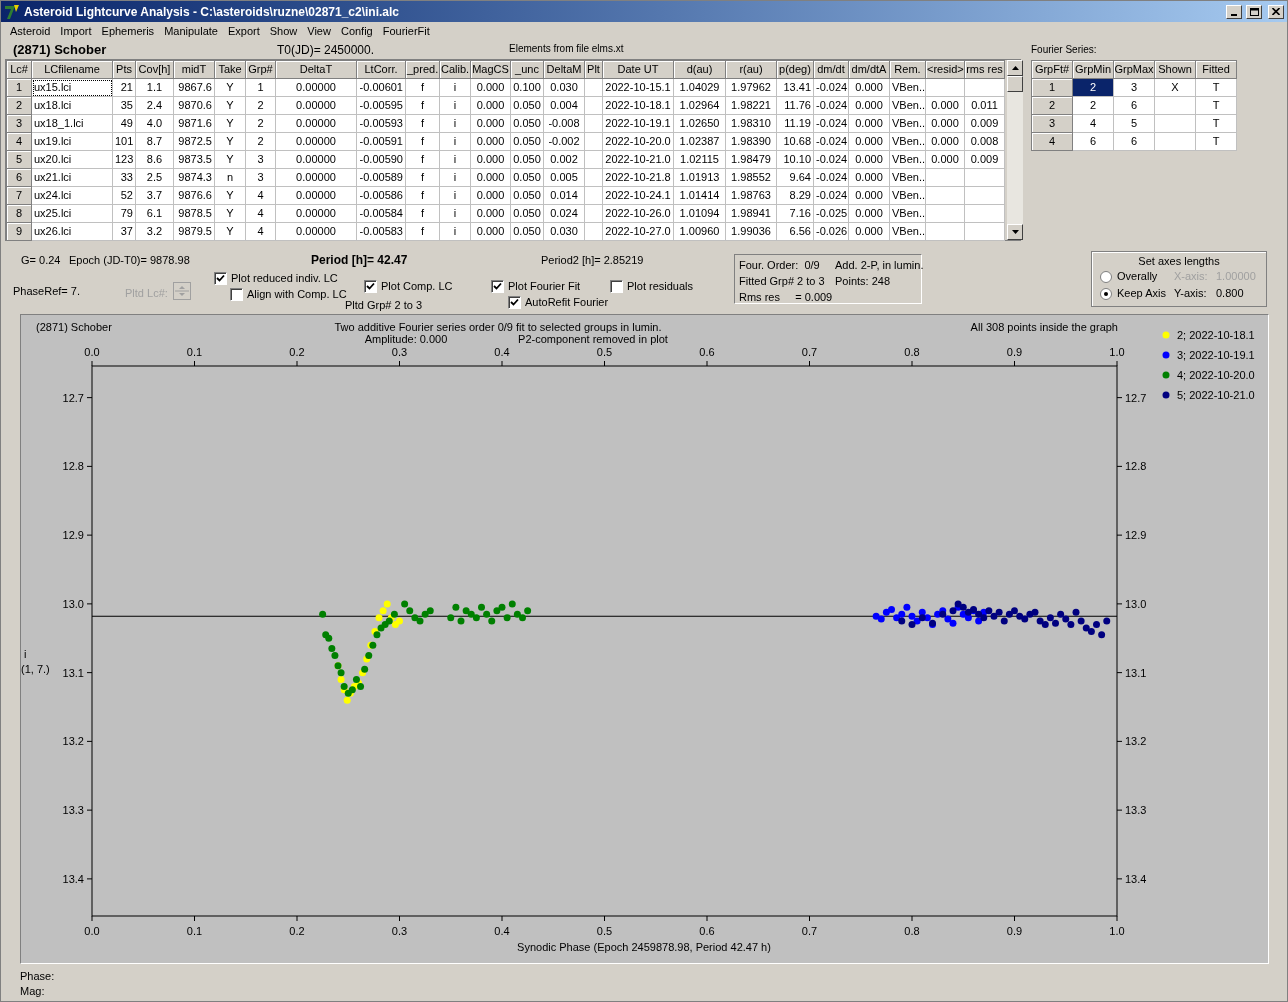 This screenshot has width=1288, height=1002. Describe the element at coordinates (129, 260) in the screenshot. I see `epoch-value: Epoch (JD-T0)= 9878.98` at that location.